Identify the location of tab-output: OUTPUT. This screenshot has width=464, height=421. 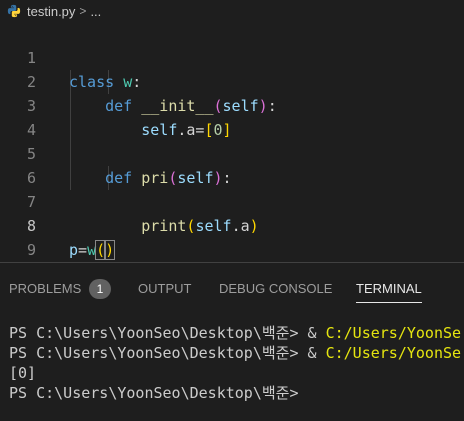
(164, 289).